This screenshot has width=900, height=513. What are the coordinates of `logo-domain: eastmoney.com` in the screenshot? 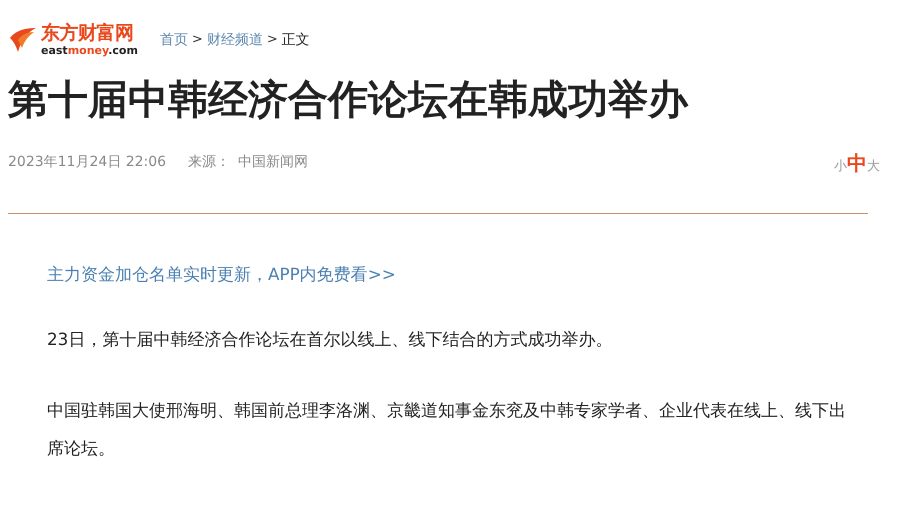 It's located at (89, 50).